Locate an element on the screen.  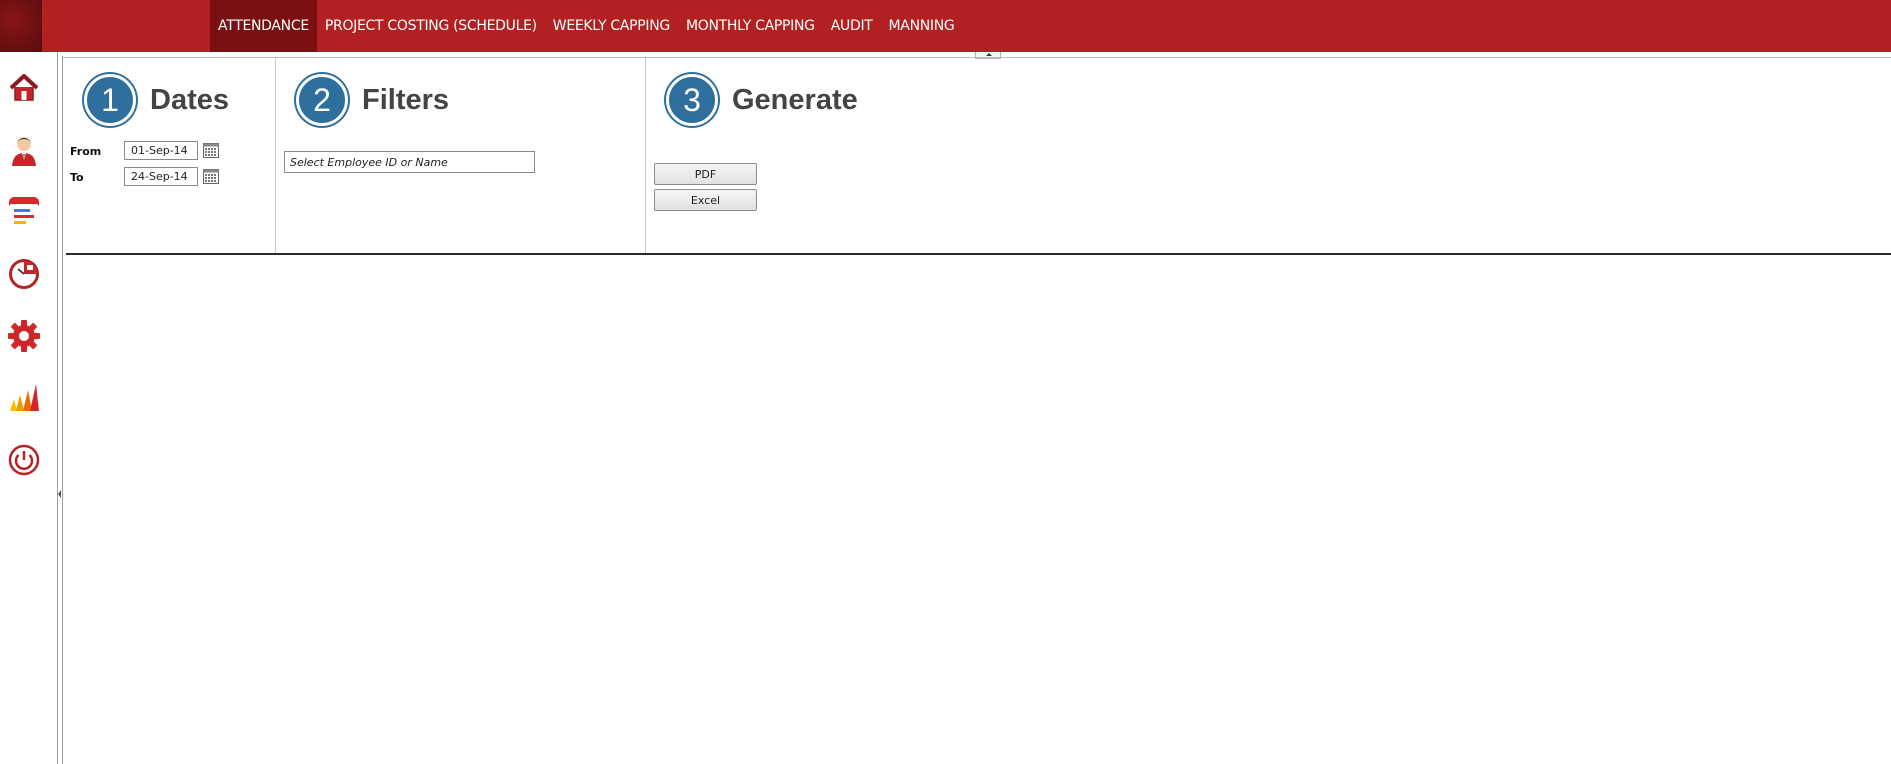
step-number-badge: 1 is located at coordinates (110, 100).